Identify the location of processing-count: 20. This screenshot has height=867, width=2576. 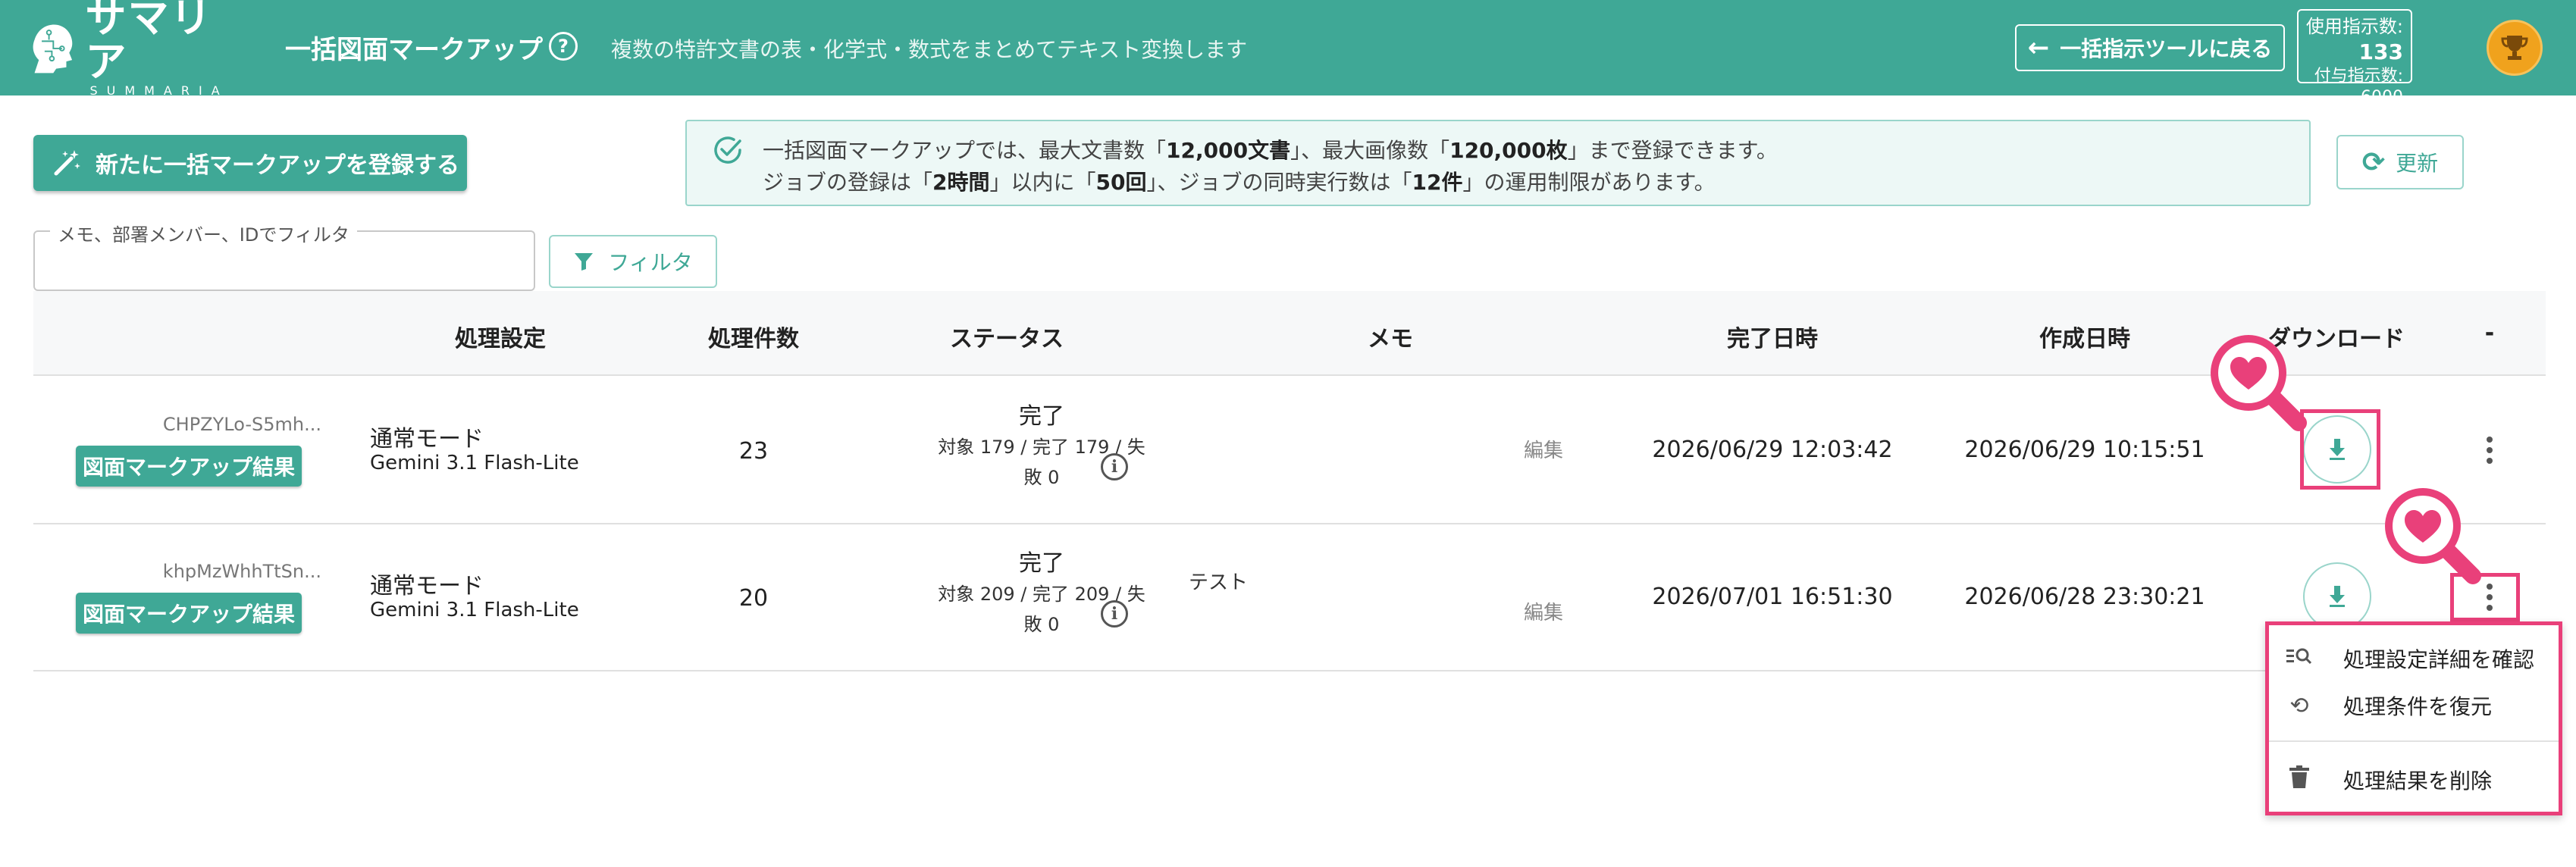
(753, 598).